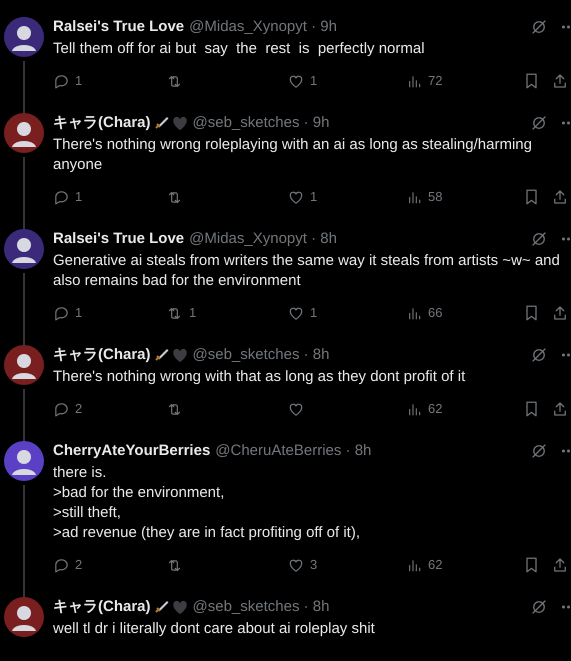 The width and height of the screenshot is (571, 661). What do you see at coordinates (261, 122) in the screenshot?
I see `handle-and-time: @seb_sketches · 9h` at bounding box center [261, 122].